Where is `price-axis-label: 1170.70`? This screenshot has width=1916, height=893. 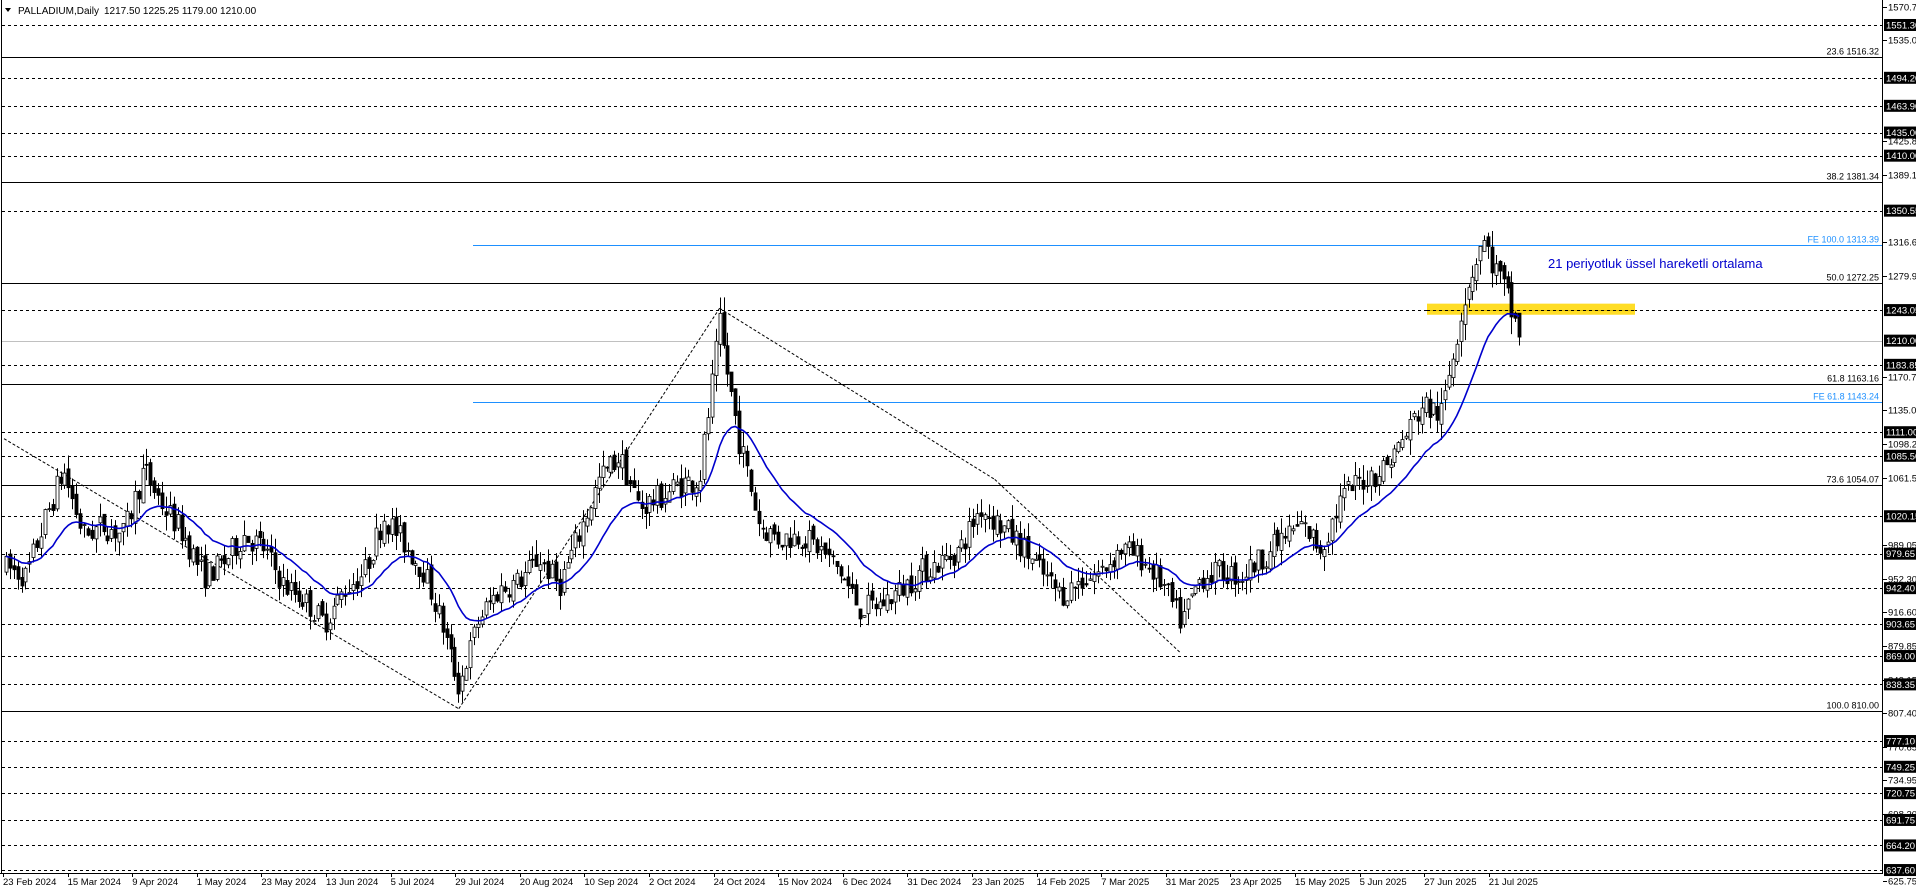
price-axis-label: 1170.70 is located at coordinates (1902, 377).